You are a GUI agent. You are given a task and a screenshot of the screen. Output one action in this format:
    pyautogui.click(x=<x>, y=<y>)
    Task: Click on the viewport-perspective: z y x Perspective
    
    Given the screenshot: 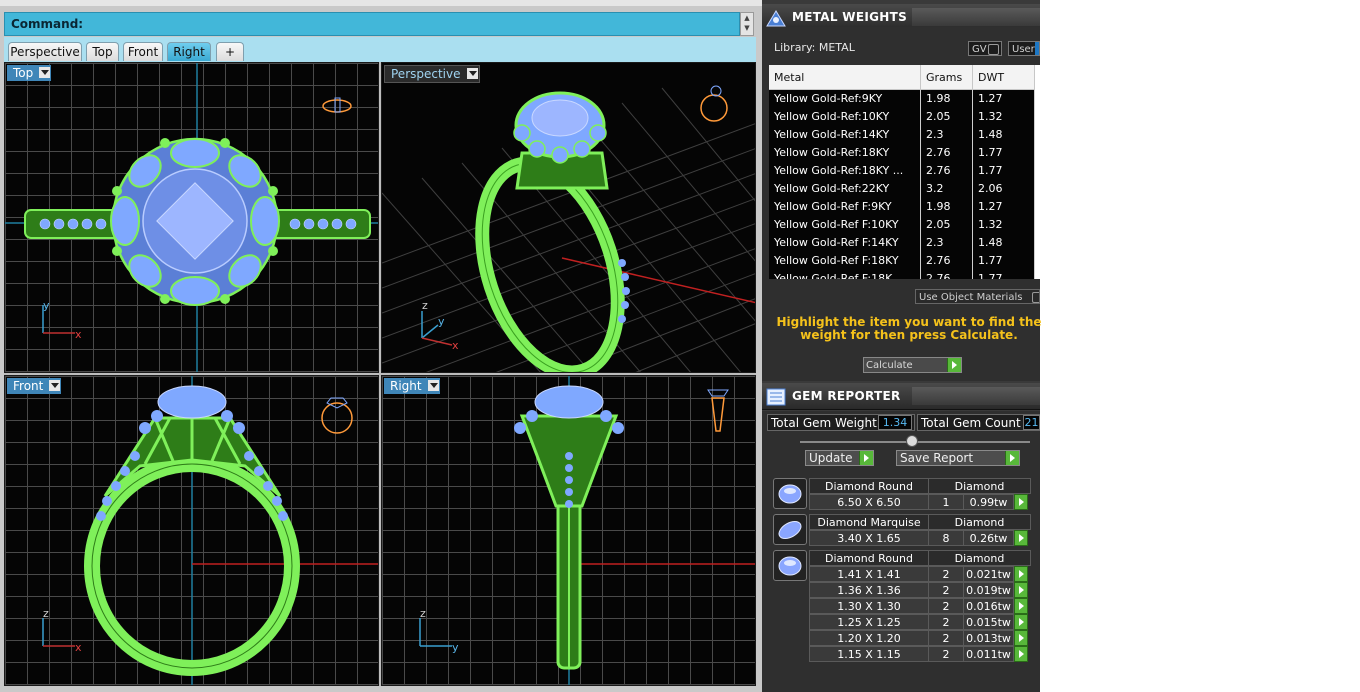 What is the action you would take?
    pyautogui.click(x=568, y=217)
    